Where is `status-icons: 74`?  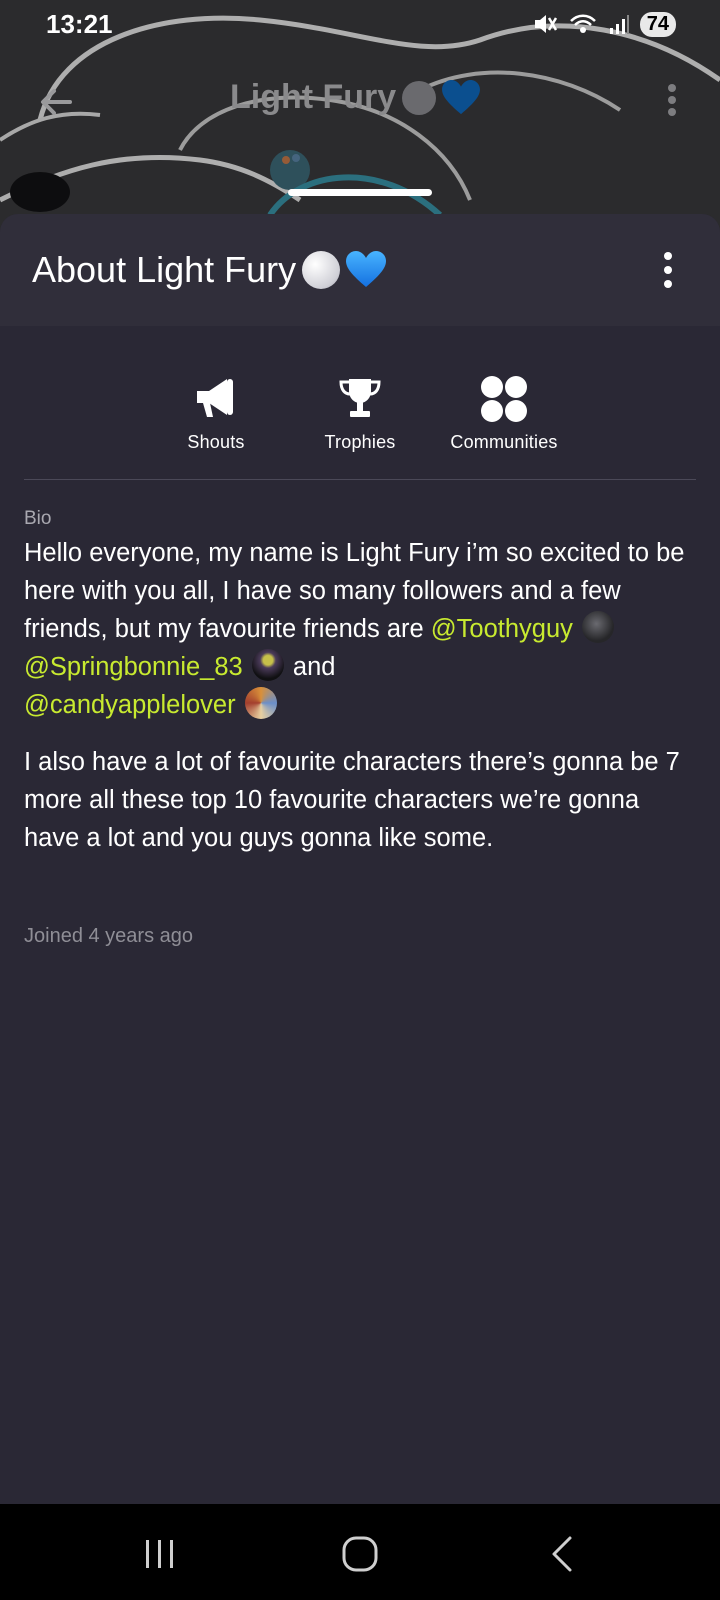
status-icons: 74 is located at coordinates (604, 24).